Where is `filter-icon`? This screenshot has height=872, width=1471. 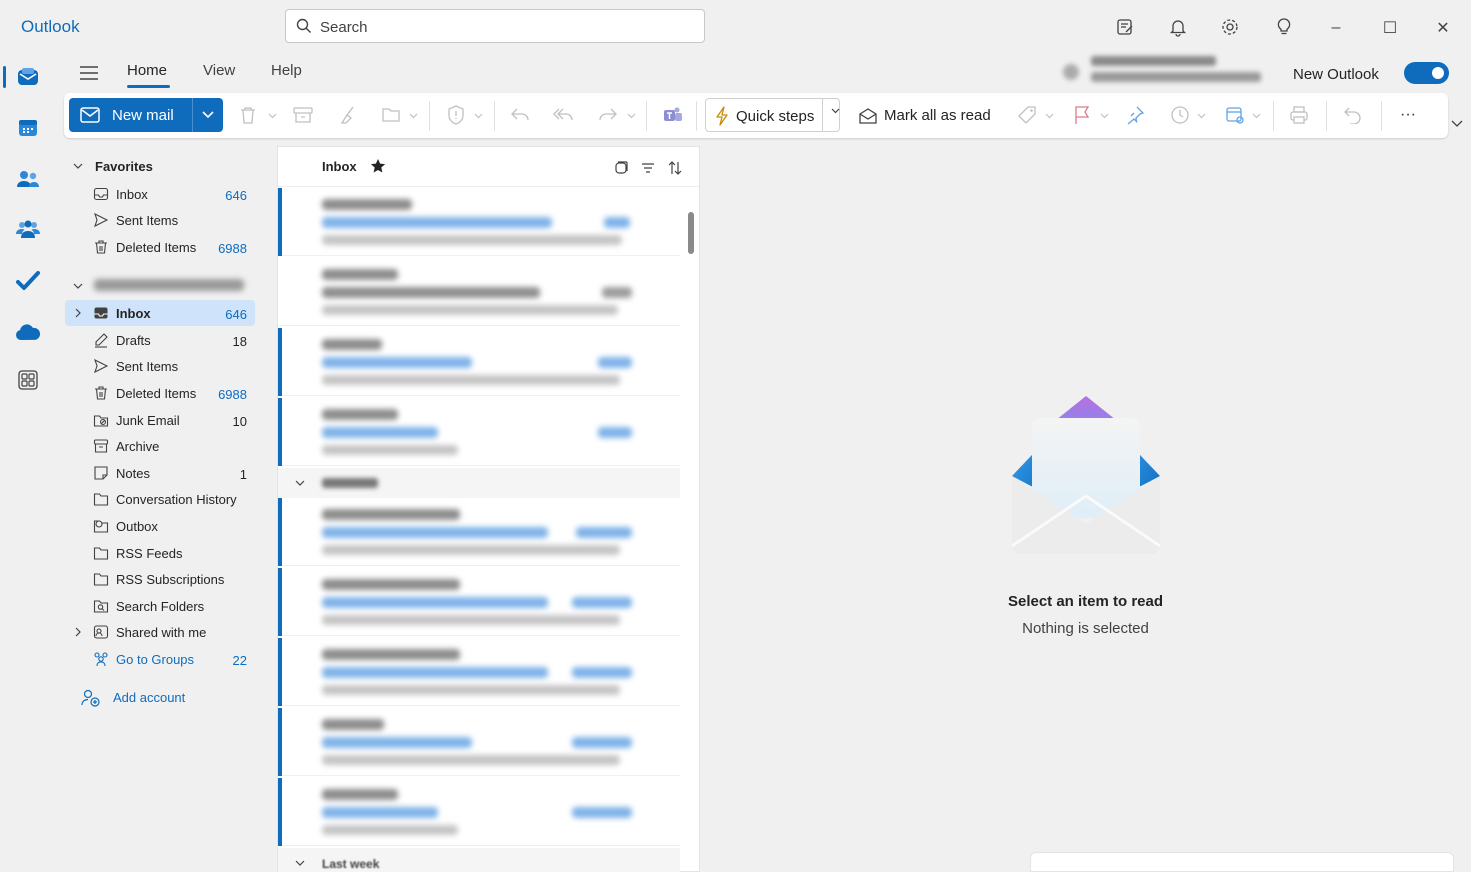
filter-icon is located at coordinates (648, 168).